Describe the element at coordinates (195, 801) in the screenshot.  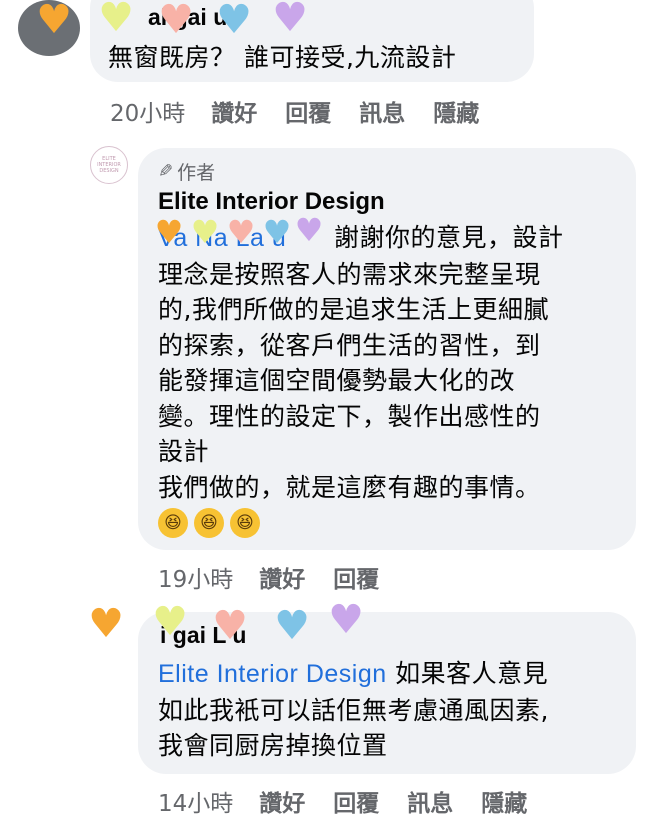
I see `reply-time: 14小時` at that location.